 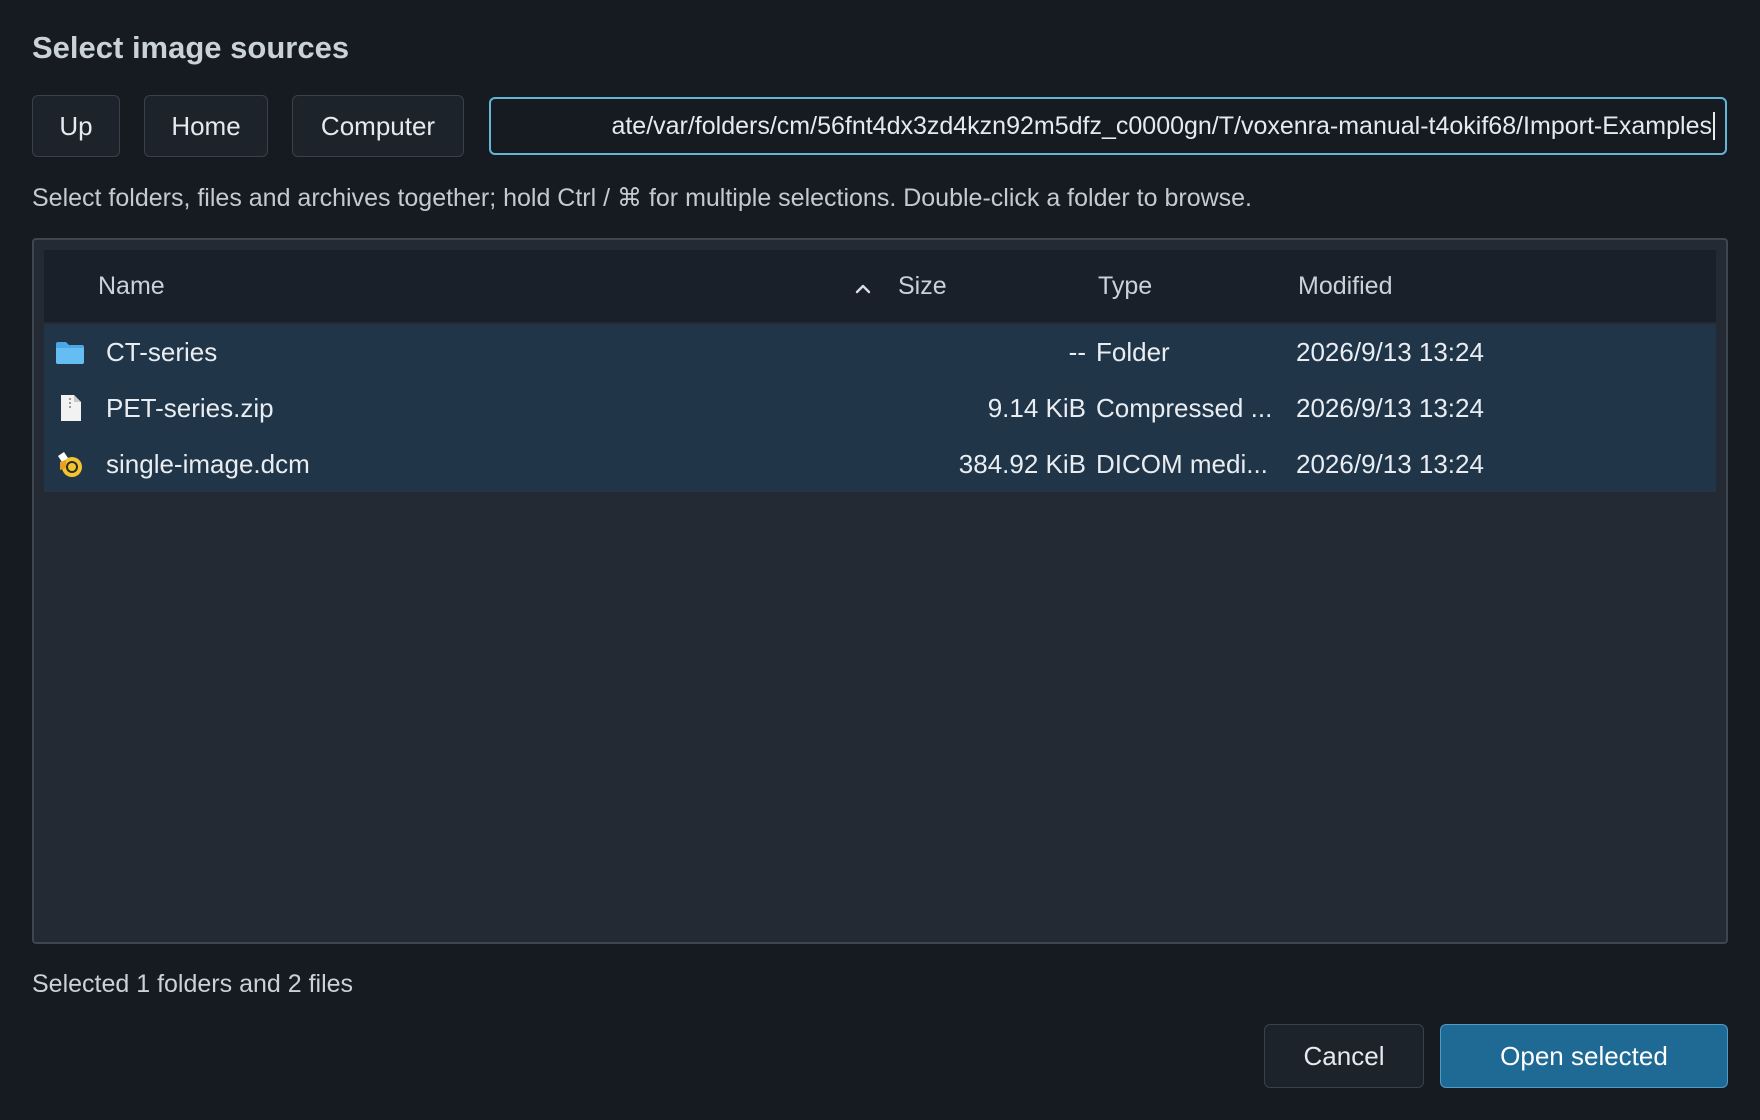 I want to click on row-name: CT-series, so click(x=162, y=351).